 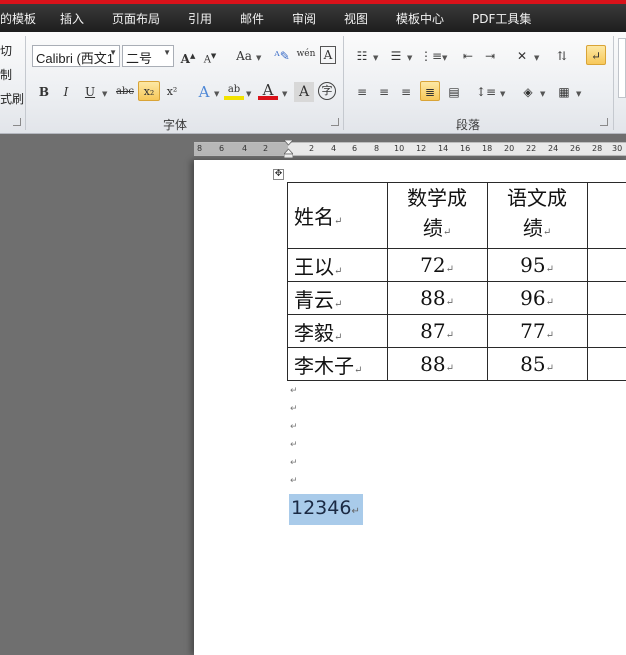 What do you see at coordinates (604, 122) in the screenshot?
I see `paragraph-dialog-launcher-icon` at bounding box center [604, 122].